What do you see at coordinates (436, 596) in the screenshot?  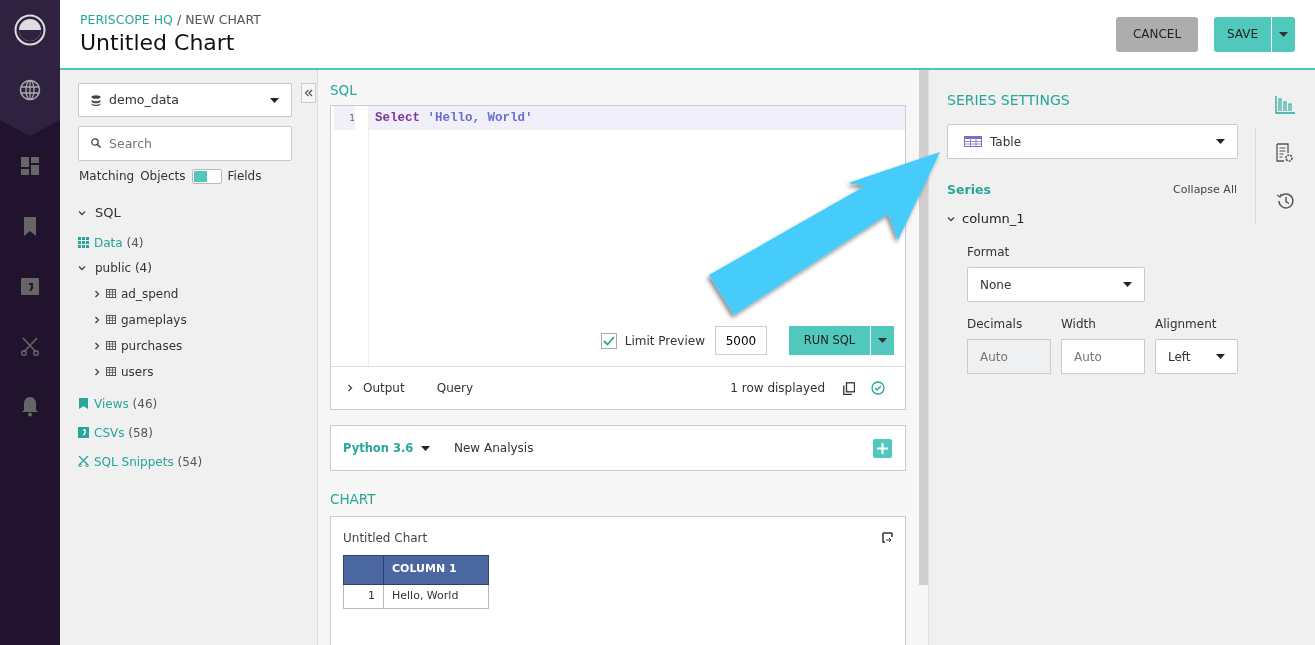 I see `table-cell: Hello, World` at bounding box center [436, 596].